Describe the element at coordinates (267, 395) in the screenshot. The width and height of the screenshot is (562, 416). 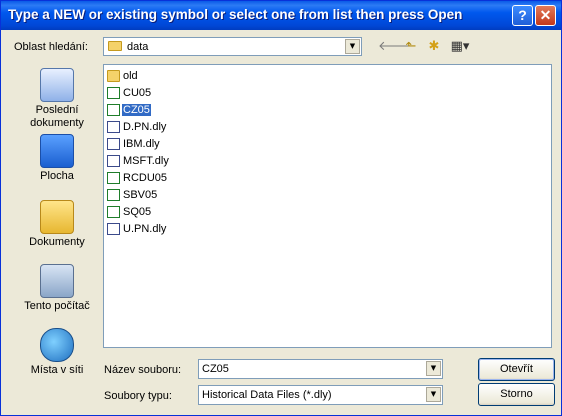
I see `file-type-value: Historical Data Files (*.dly)` at that location.